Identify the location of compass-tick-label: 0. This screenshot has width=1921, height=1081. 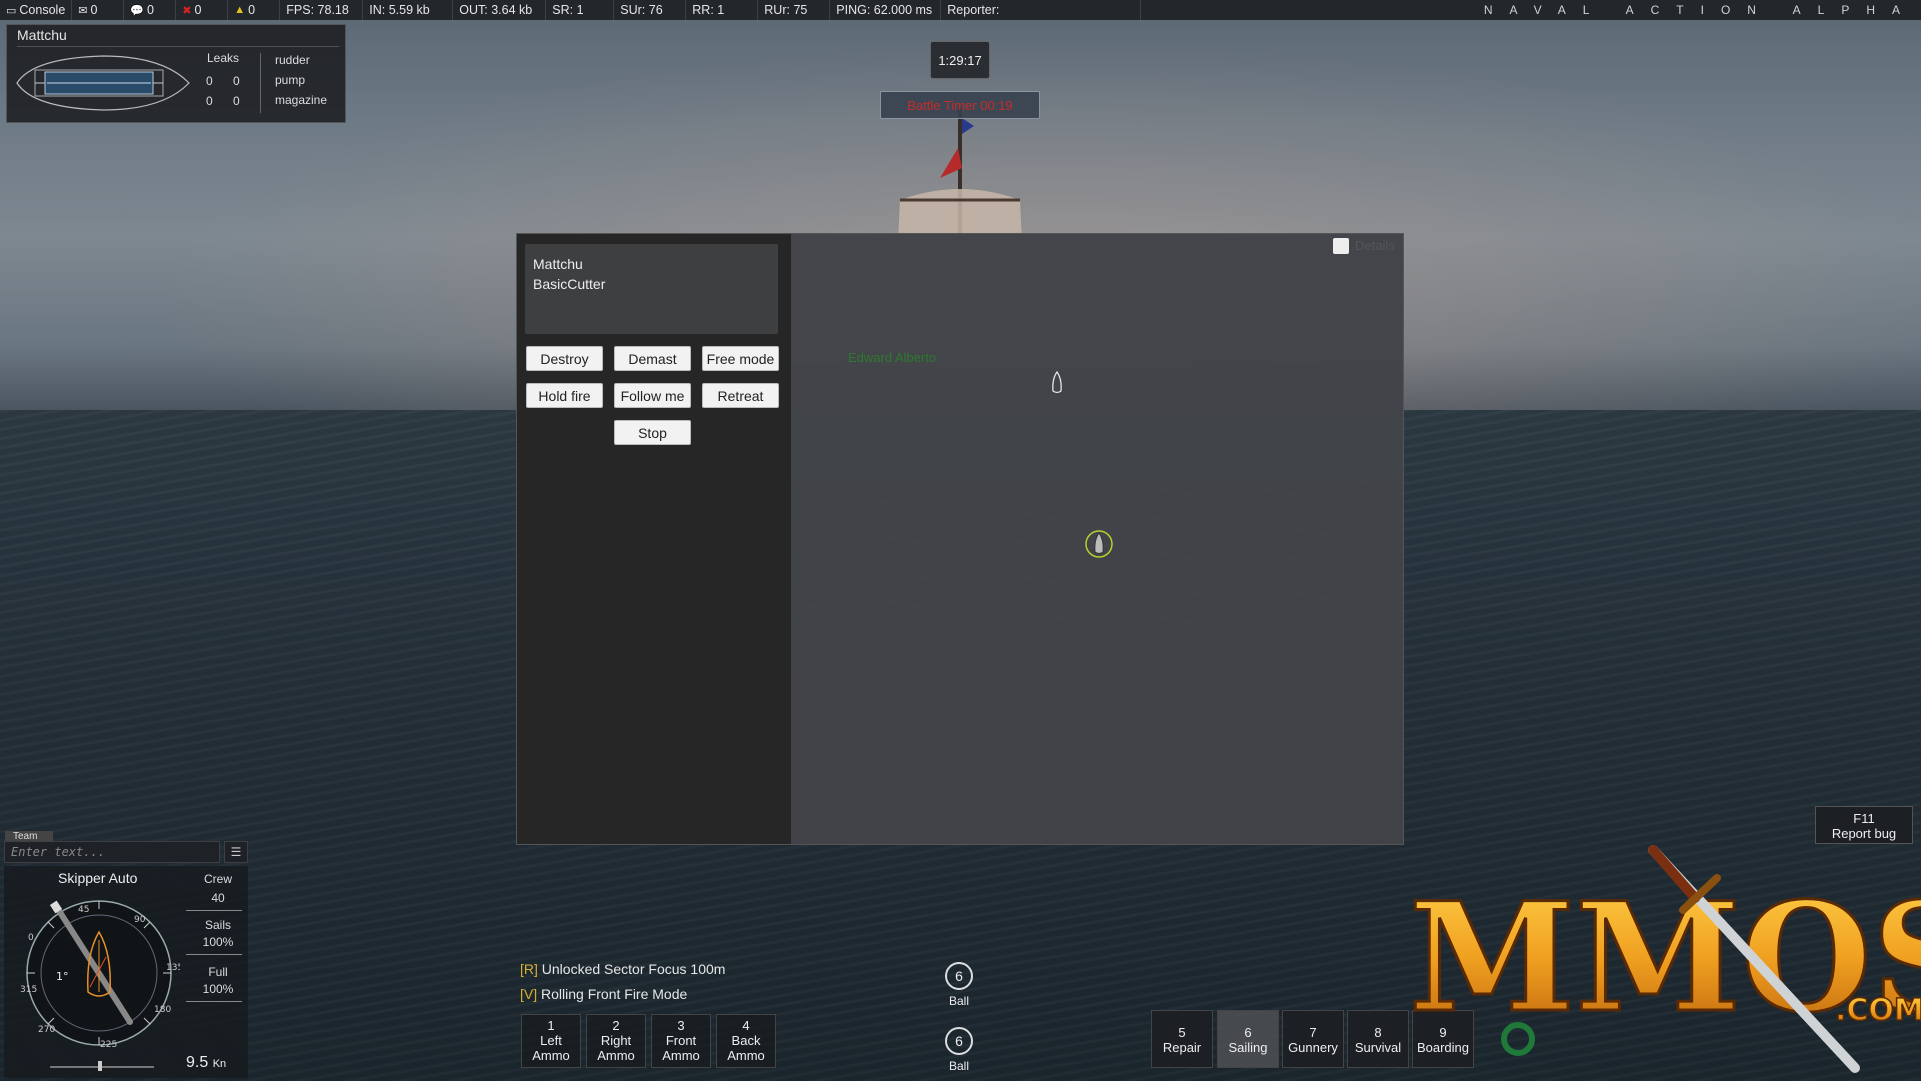
(31, 938).